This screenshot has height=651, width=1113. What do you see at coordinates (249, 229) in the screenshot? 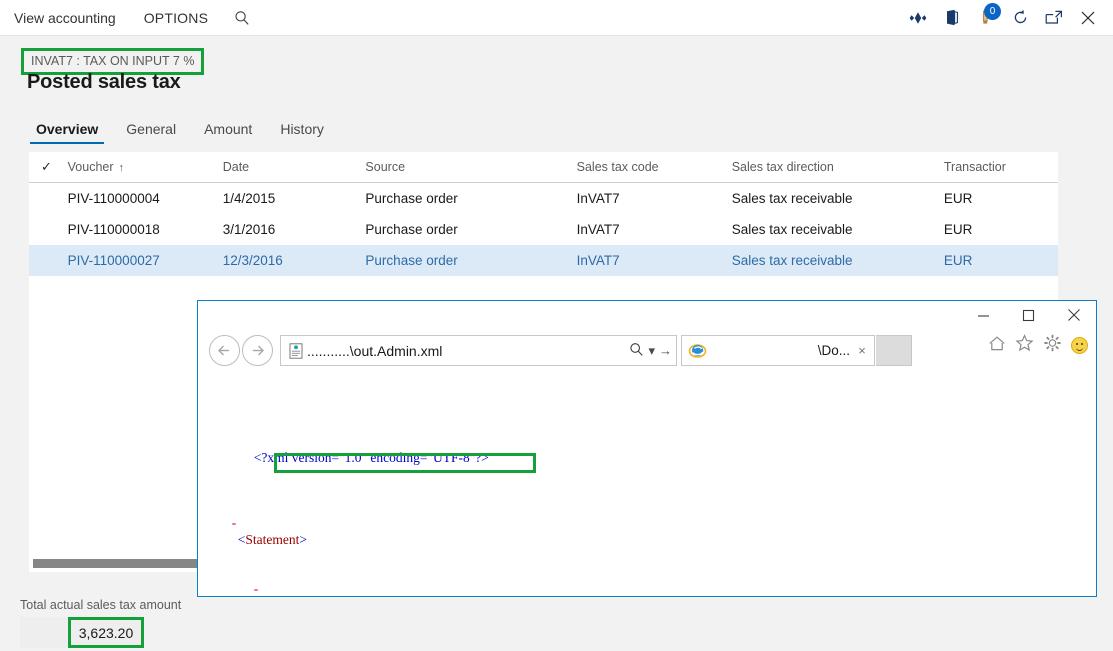
I see `cell-date: 3/1/2016` at bounding box center [249, 229].